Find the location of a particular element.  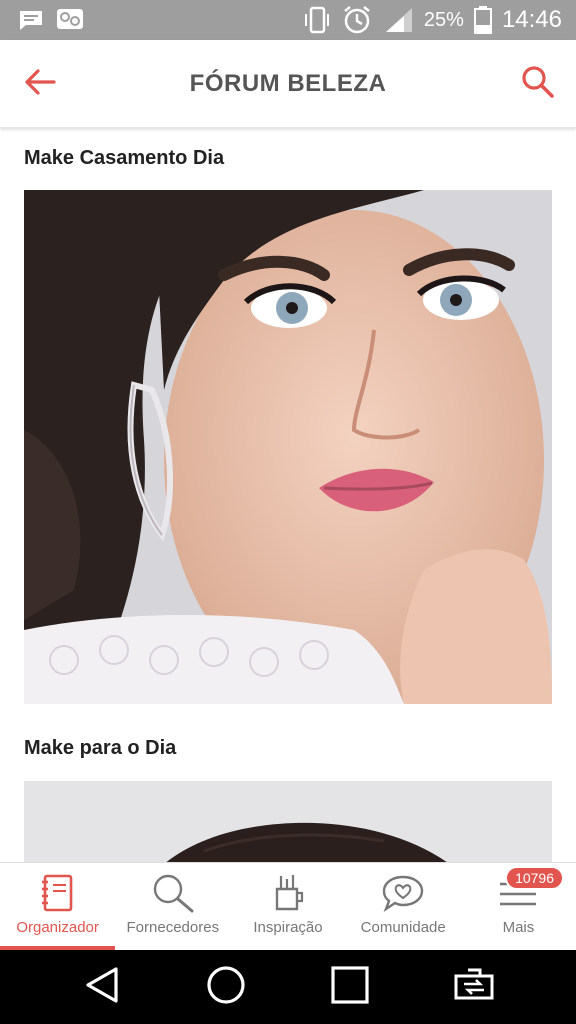

battery-icon is located at coordinates (482, 20).